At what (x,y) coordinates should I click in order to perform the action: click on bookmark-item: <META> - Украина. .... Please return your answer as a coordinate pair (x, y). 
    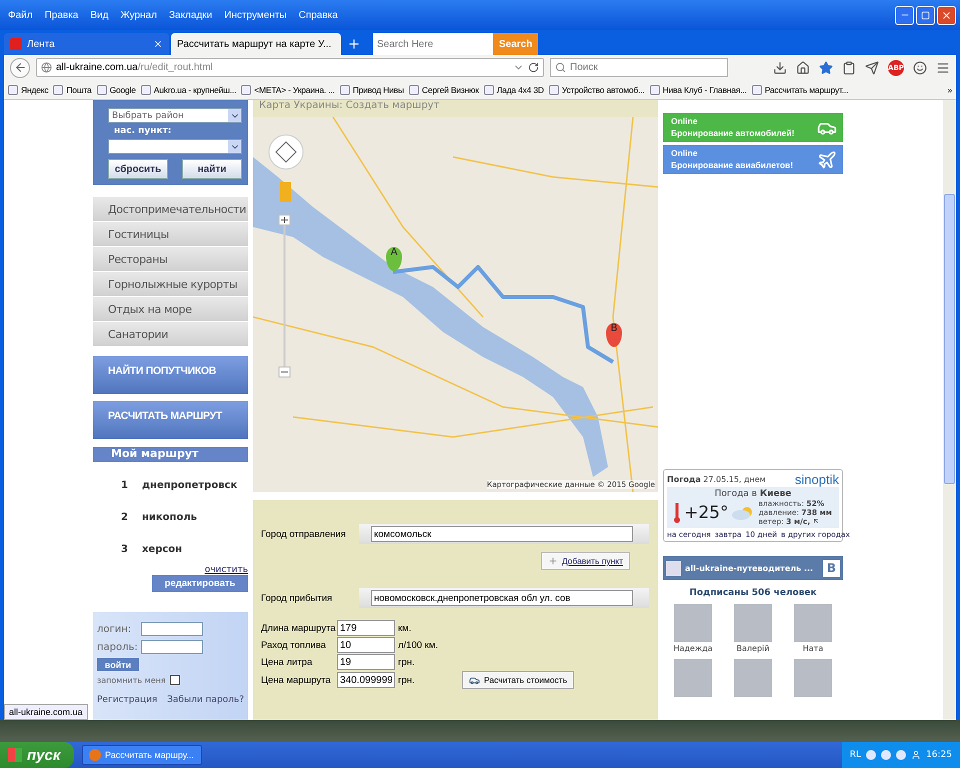
    Looking at the image, I should click on (288, 89).